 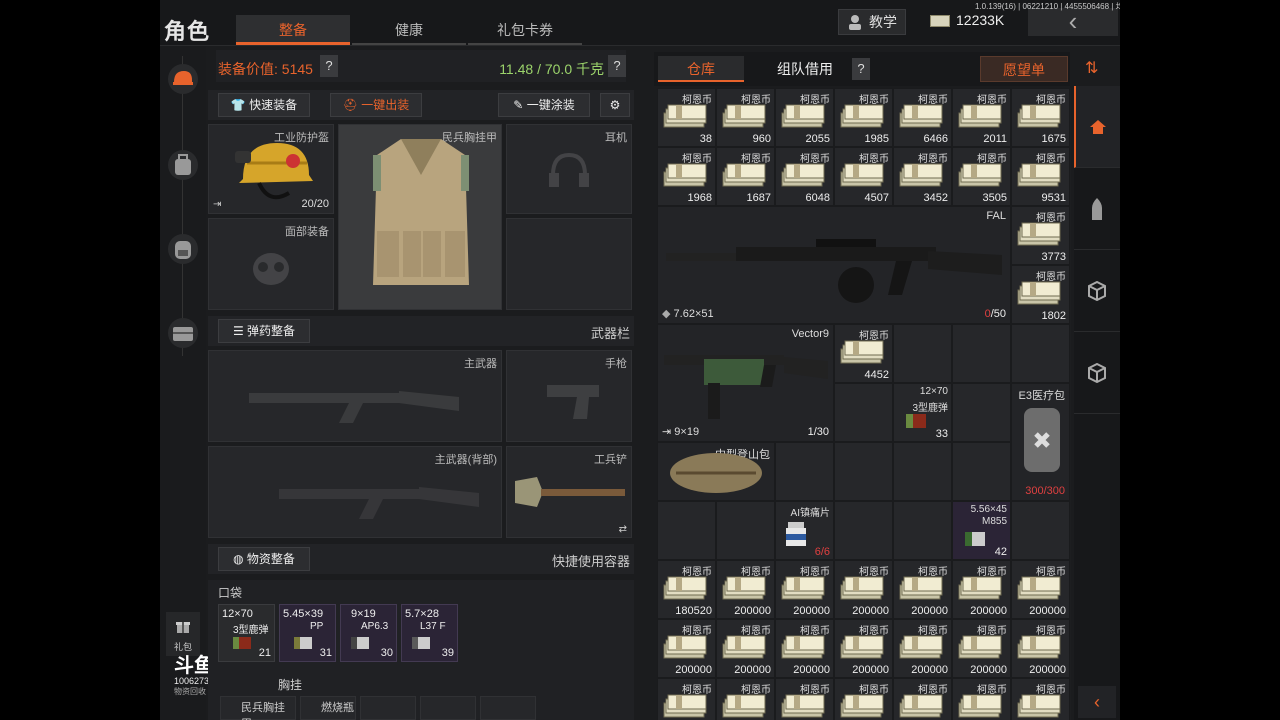 What do you see at coordinates (804, 117) in the screenshot?
I see `cash-item: 柯恩币 2055` at bounding box center [804, 117].